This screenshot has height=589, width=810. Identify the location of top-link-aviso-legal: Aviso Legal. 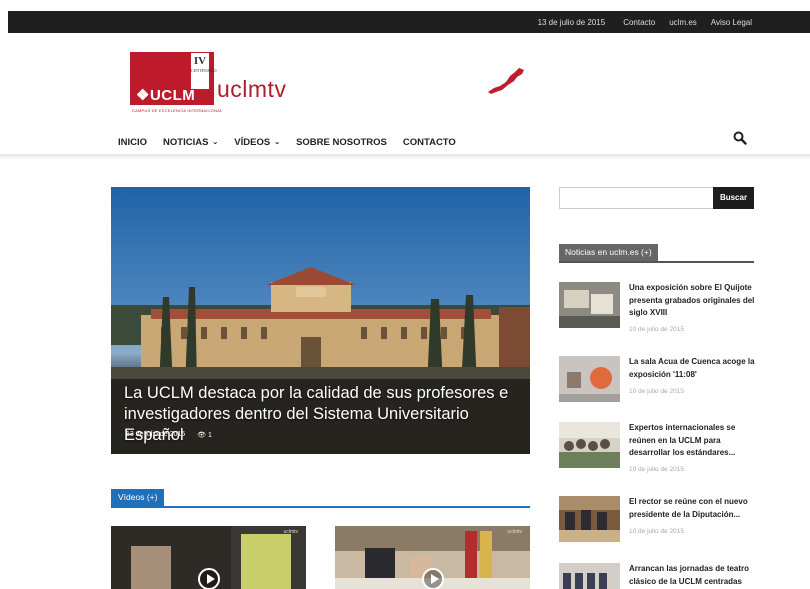
(731, 22).